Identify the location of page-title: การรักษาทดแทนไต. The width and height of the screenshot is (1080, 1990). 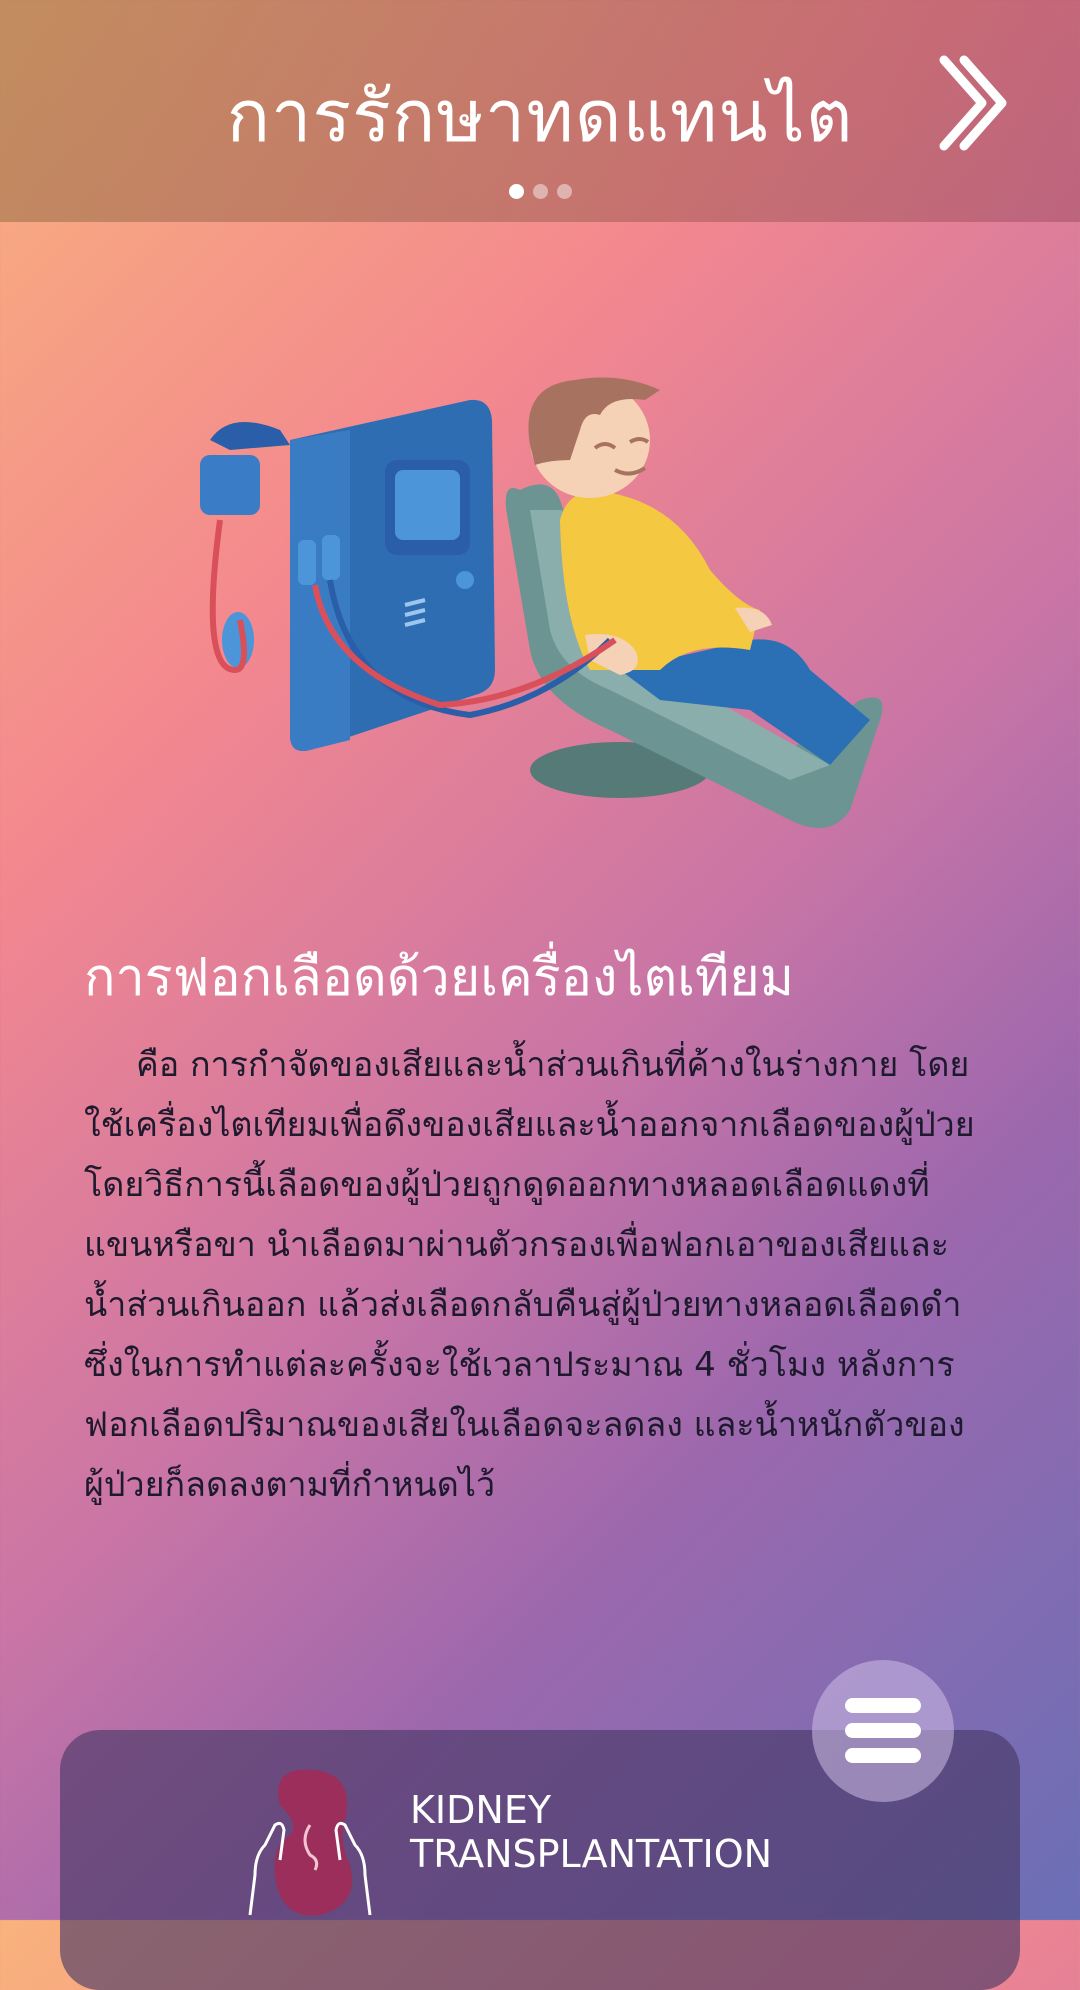
(540, 116).